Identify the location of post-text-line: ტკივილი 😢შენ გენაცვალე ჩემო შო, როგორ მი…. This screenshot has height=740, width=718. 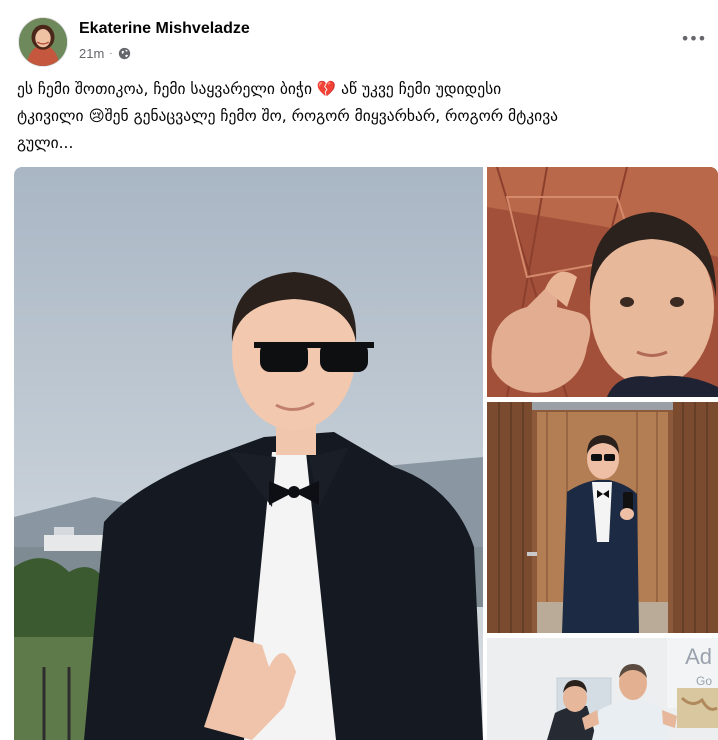
(288, 116).